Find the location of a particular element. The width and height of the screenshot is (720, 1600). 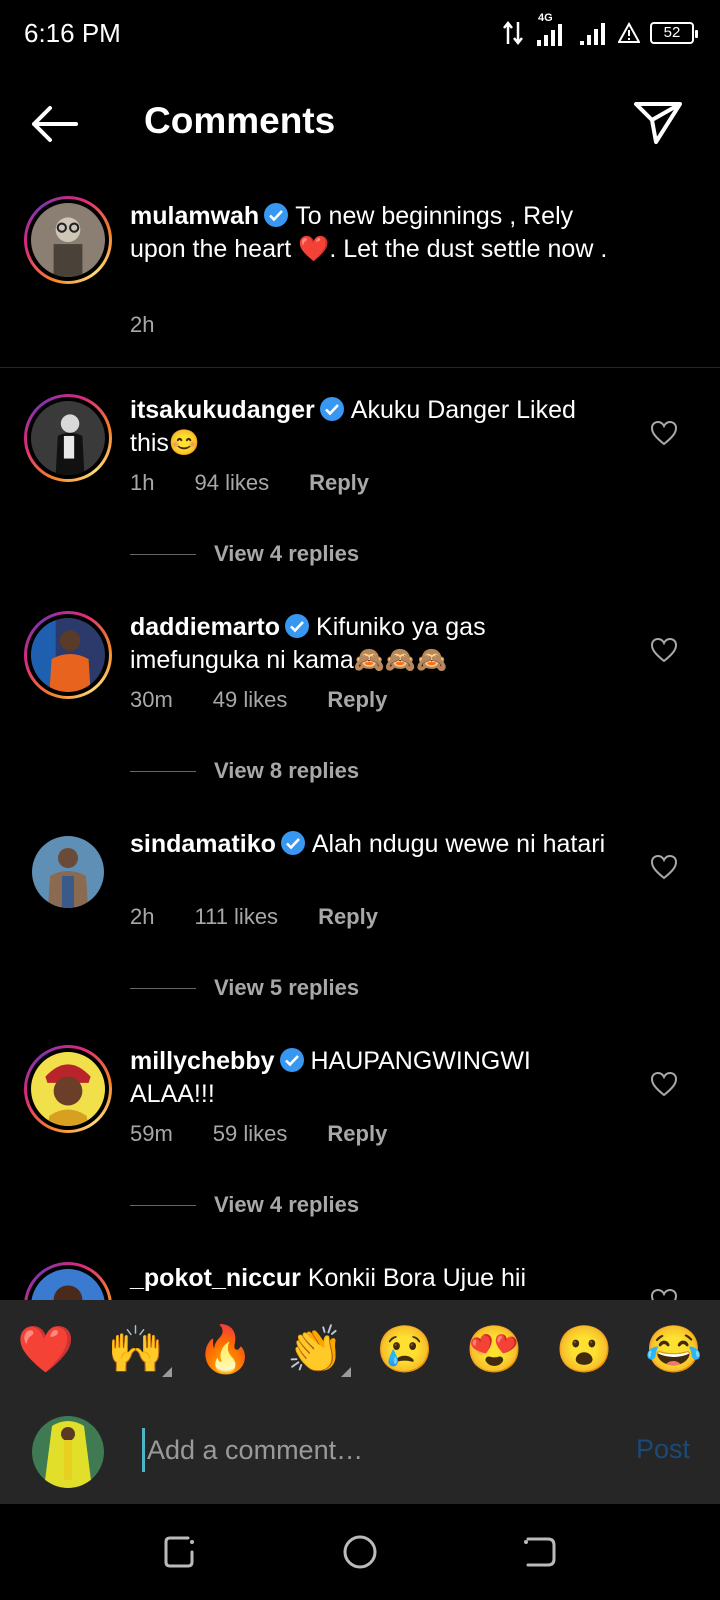

view-replies-button: View 5 replies is located at coordinates (244, 988).